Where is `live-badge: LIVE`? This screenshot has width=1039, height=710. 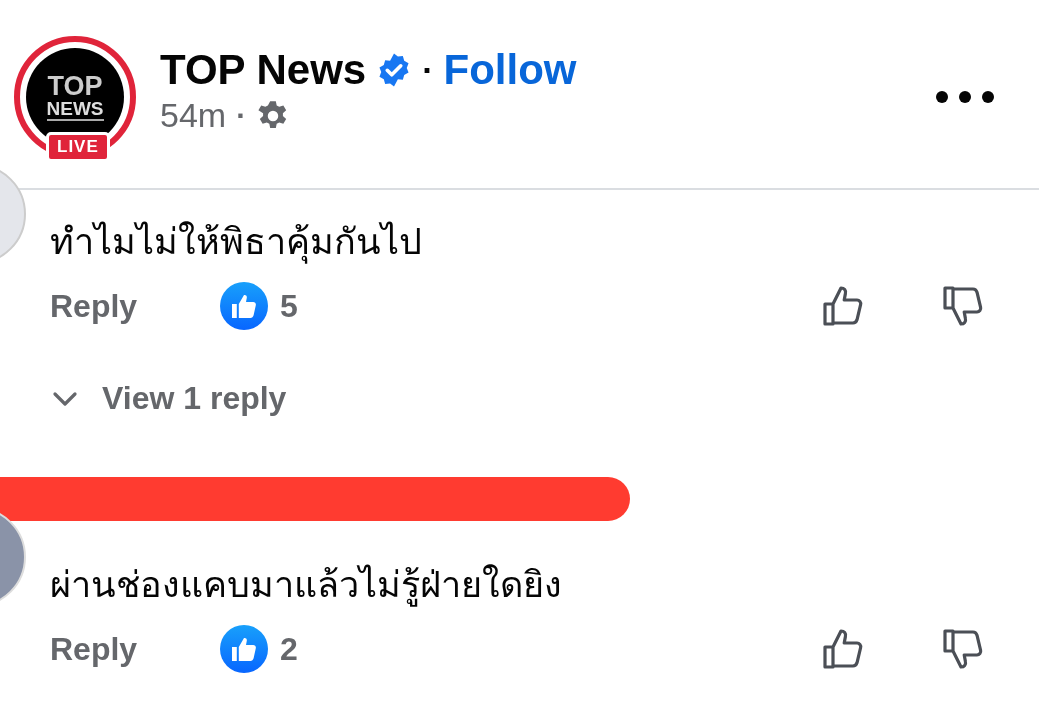 live-badge: LIVE is located at coordinates (78, 147).